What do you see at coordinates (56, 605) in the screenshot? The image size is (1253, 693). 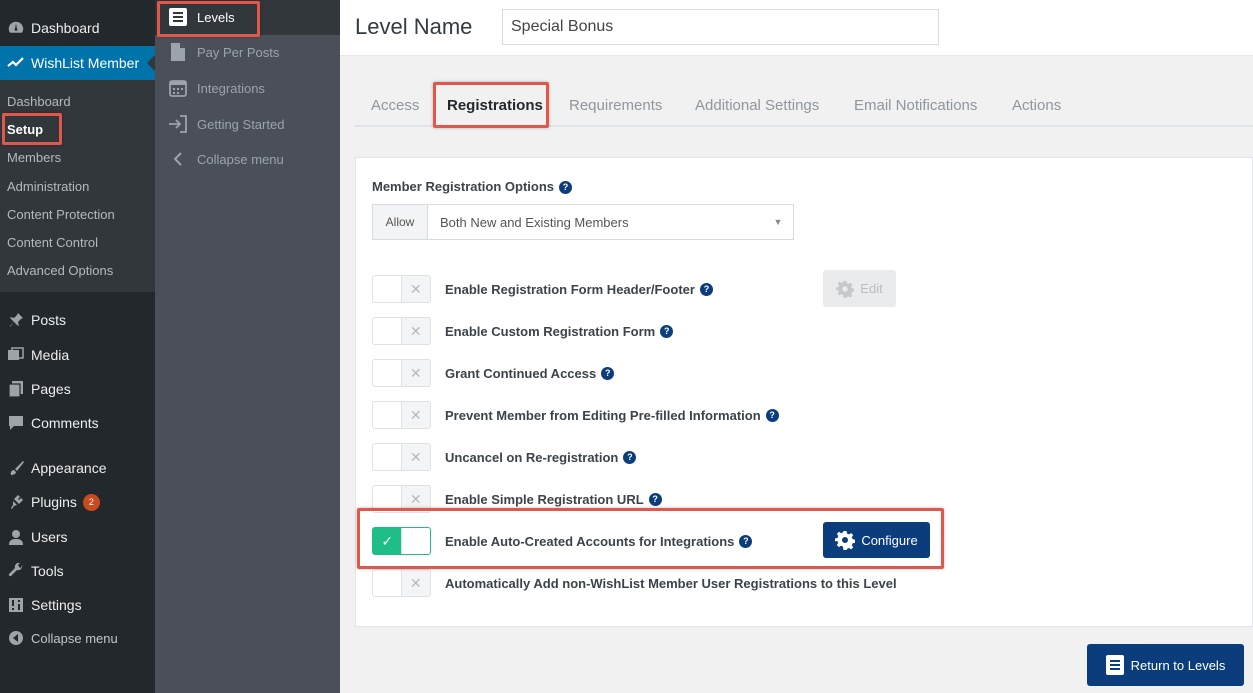 I see `menu-settings-label: Settings` at bounding box center [56, 605].